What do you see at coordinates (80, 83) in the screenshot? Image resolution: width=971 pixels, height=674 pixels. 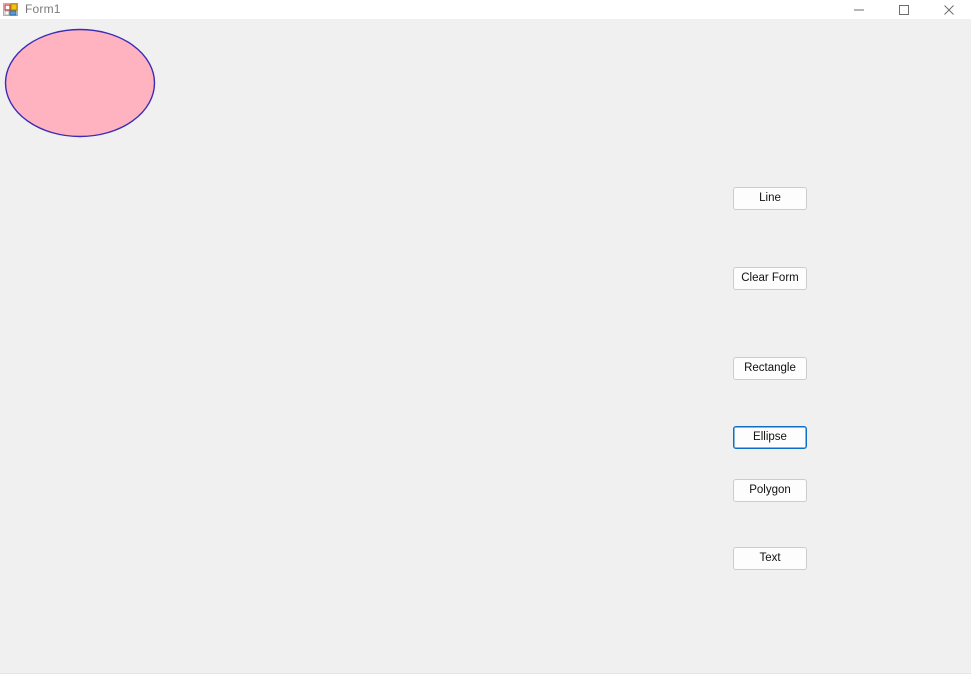 I see `pink-ellipse-shape` at bounding box center [80, 83].